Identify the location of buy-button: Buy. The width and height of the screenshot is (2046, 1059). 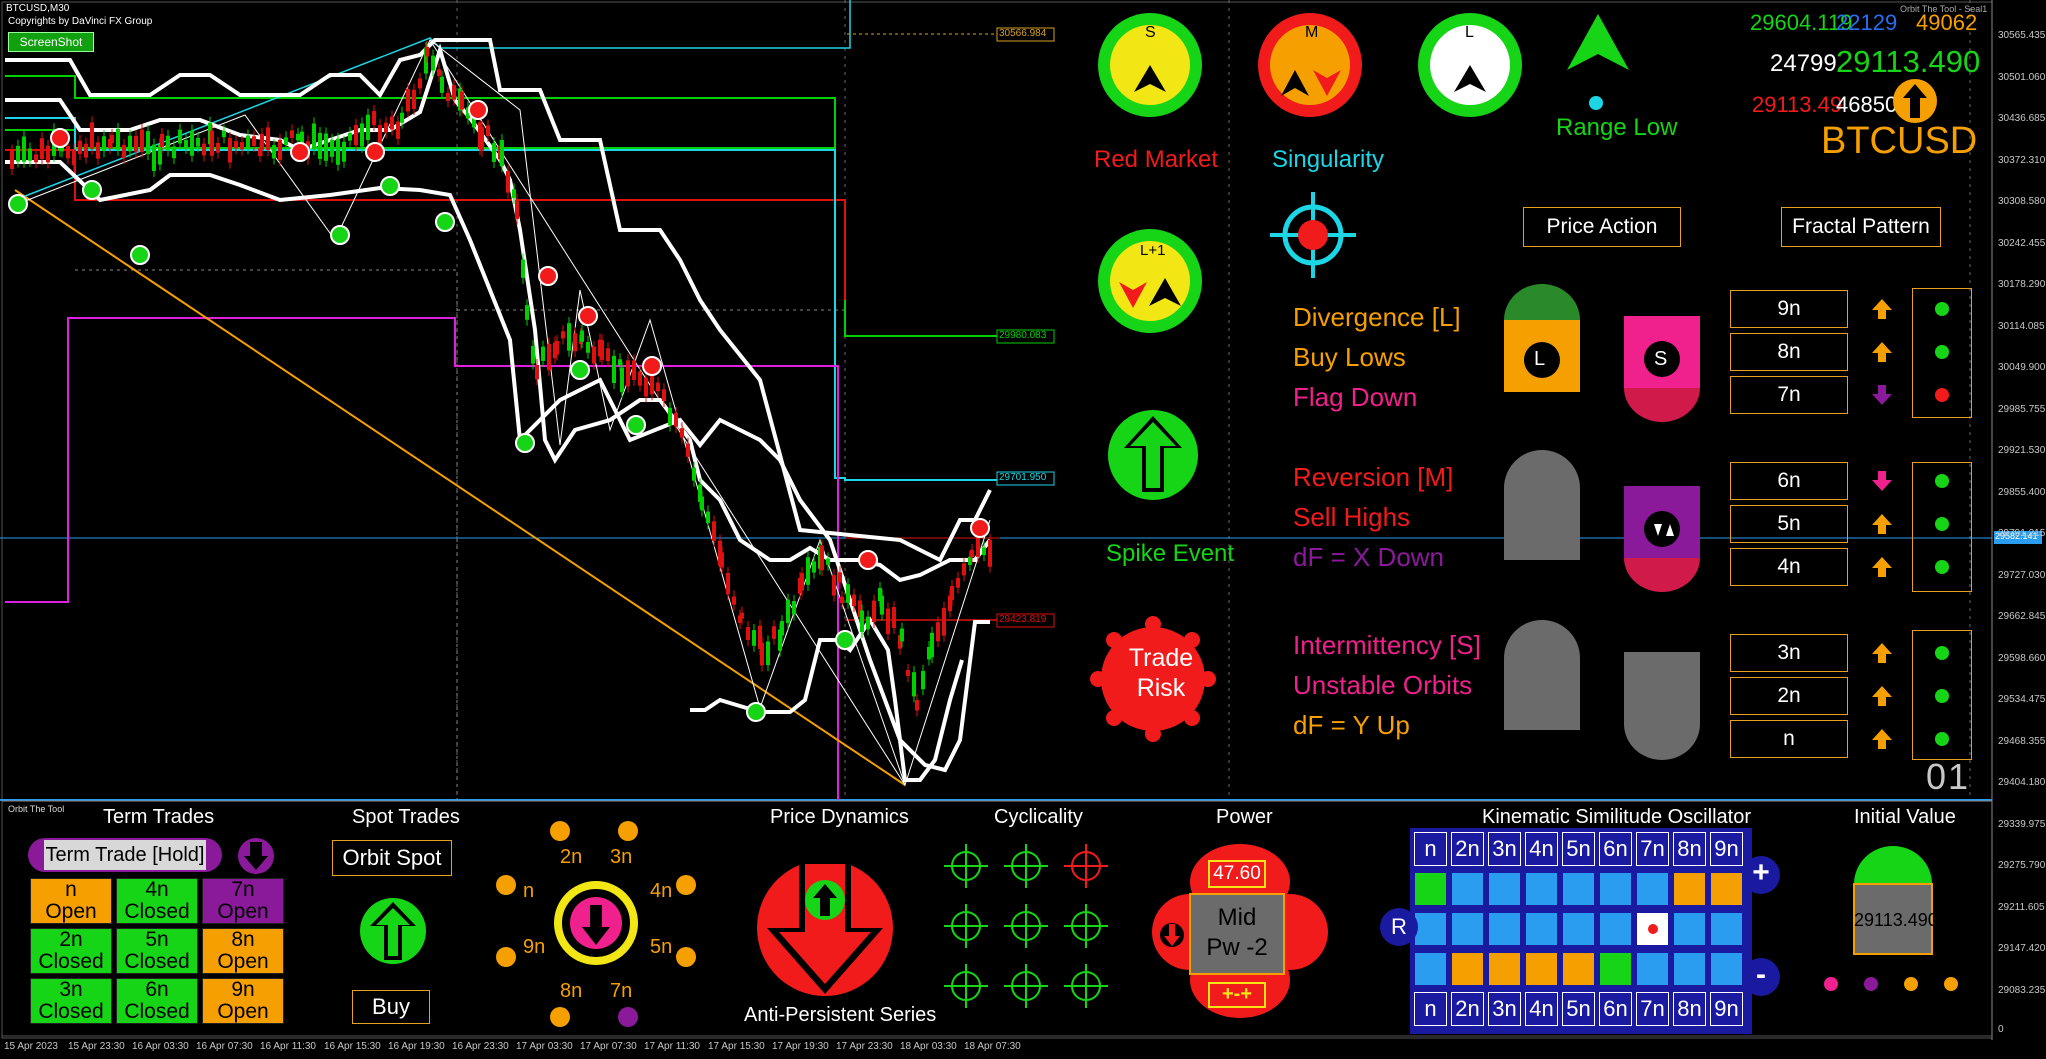
(391, 1007).